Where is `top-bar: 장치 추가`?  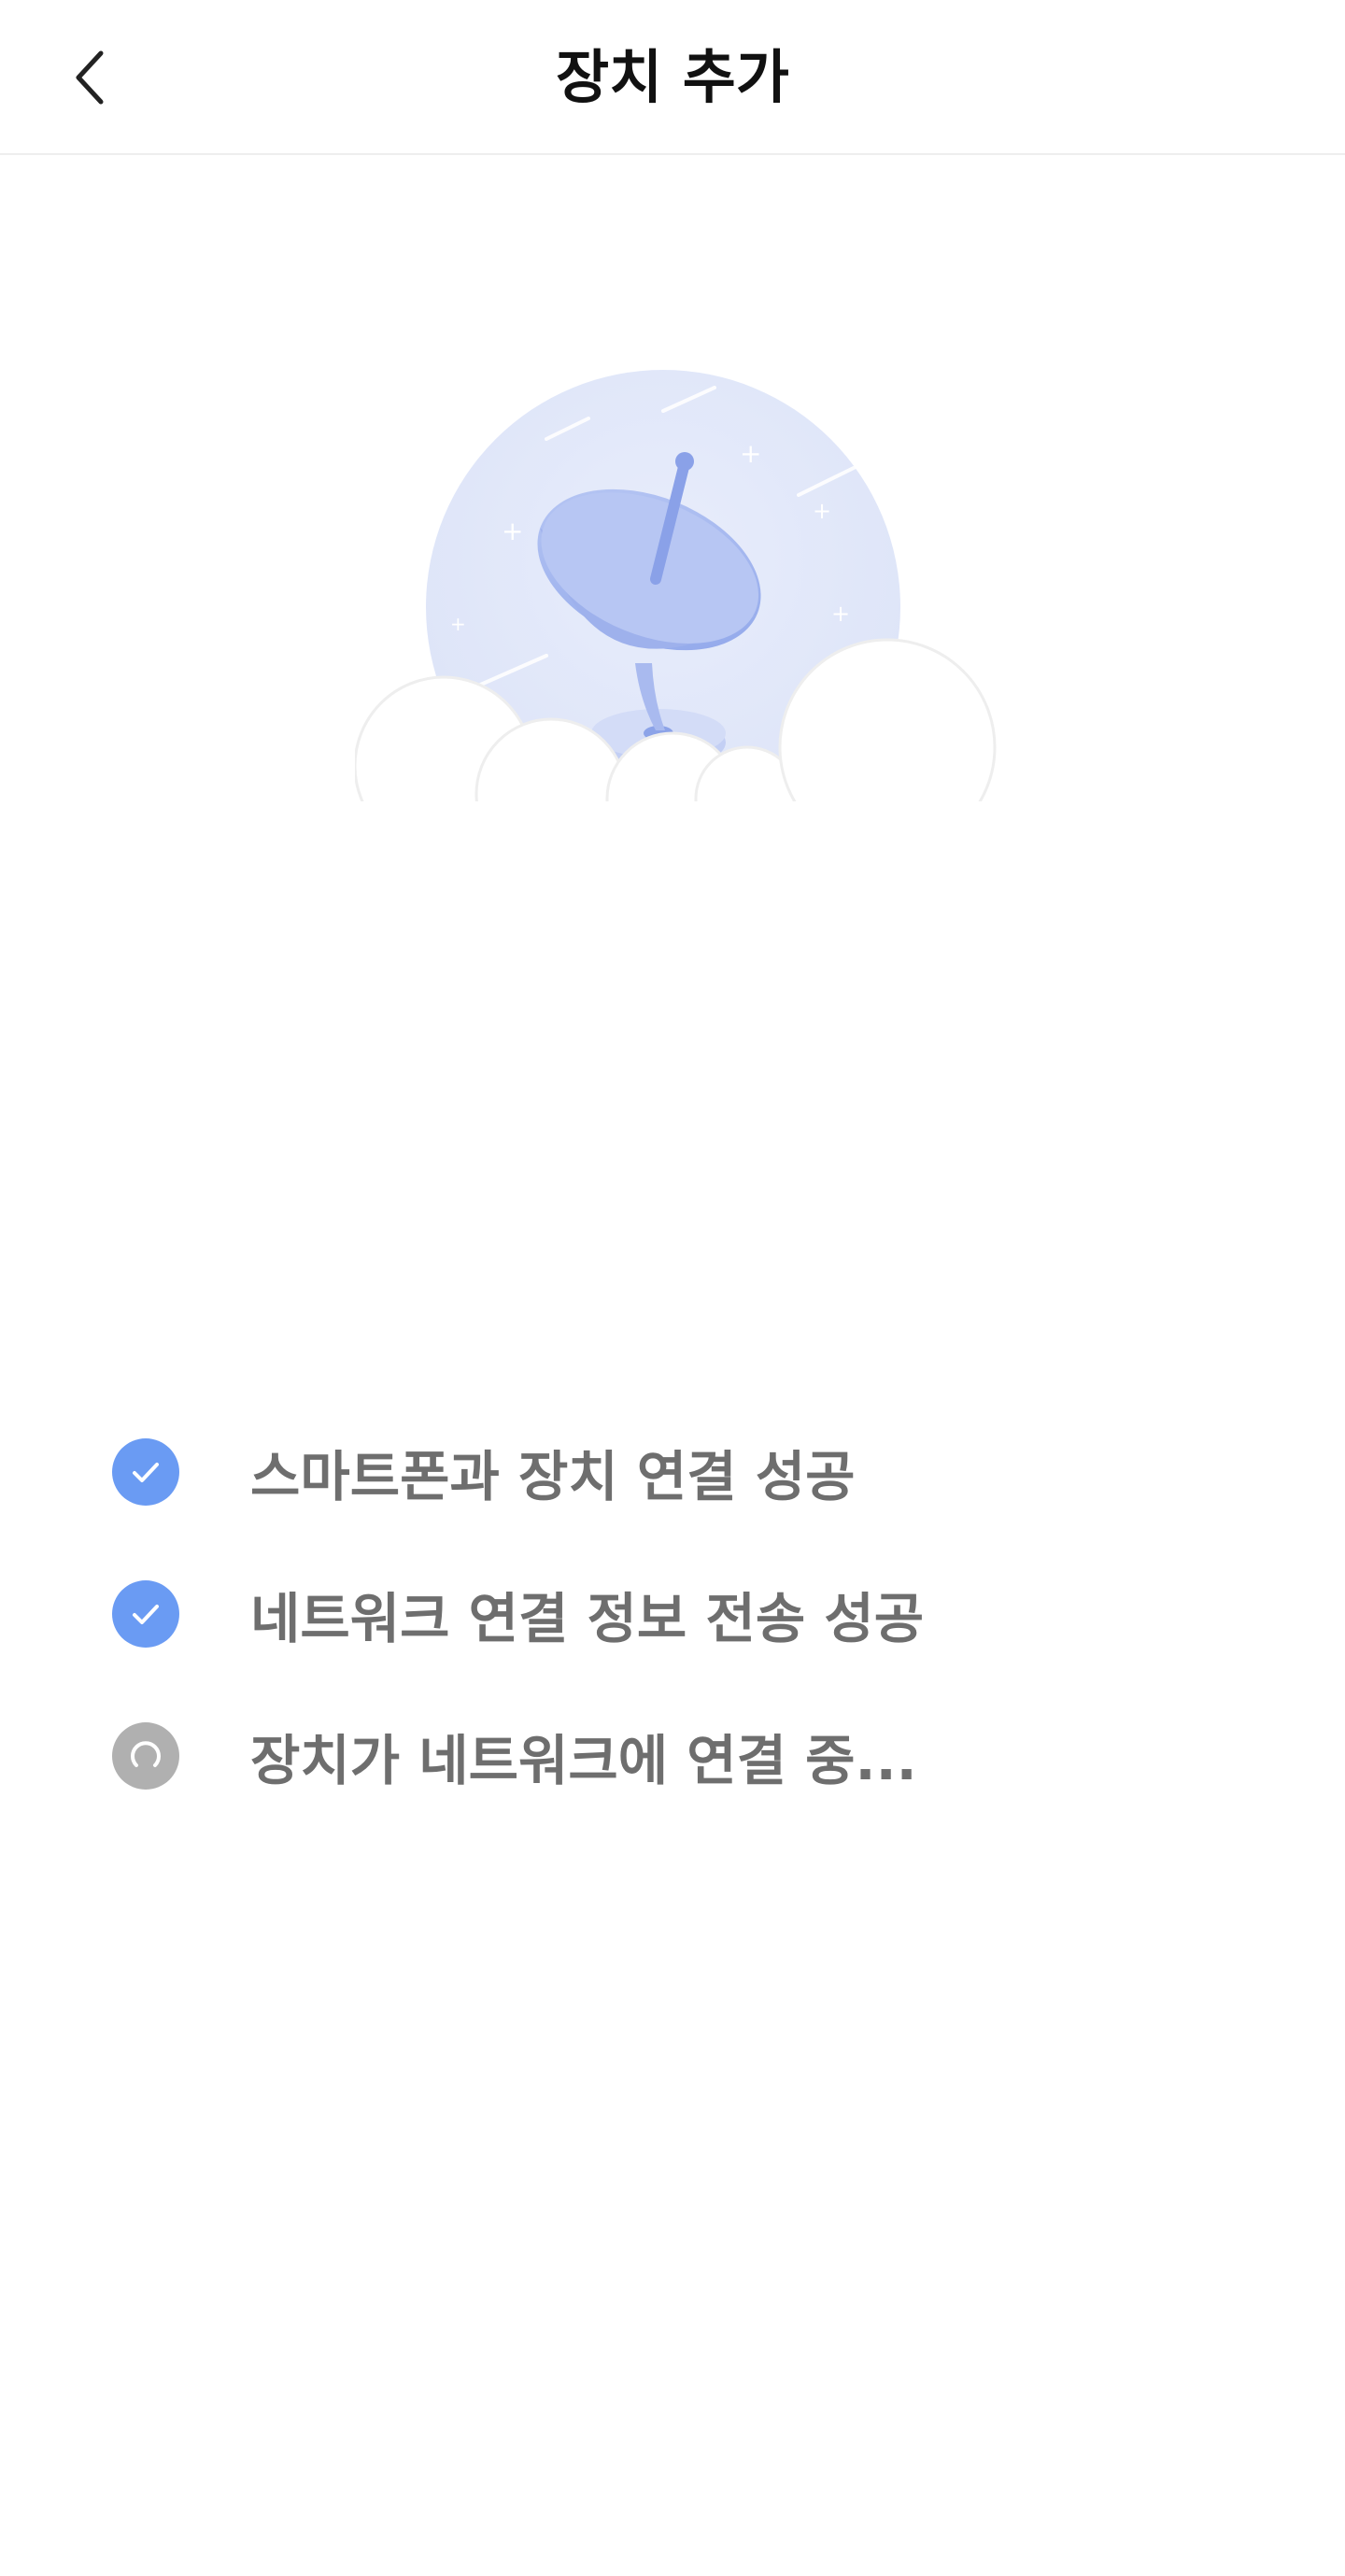
top-bar: 장치 추가 is located at coordinates (672, 77).